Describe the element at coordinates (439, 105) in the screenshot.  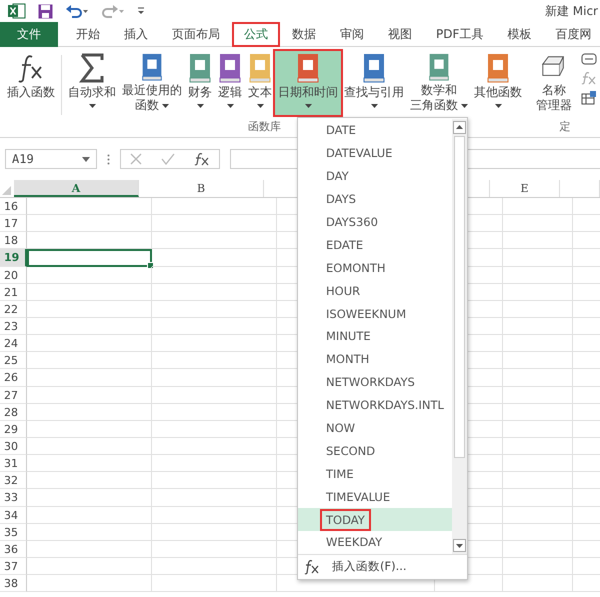
I see `button-label: 三角函数` at that location.